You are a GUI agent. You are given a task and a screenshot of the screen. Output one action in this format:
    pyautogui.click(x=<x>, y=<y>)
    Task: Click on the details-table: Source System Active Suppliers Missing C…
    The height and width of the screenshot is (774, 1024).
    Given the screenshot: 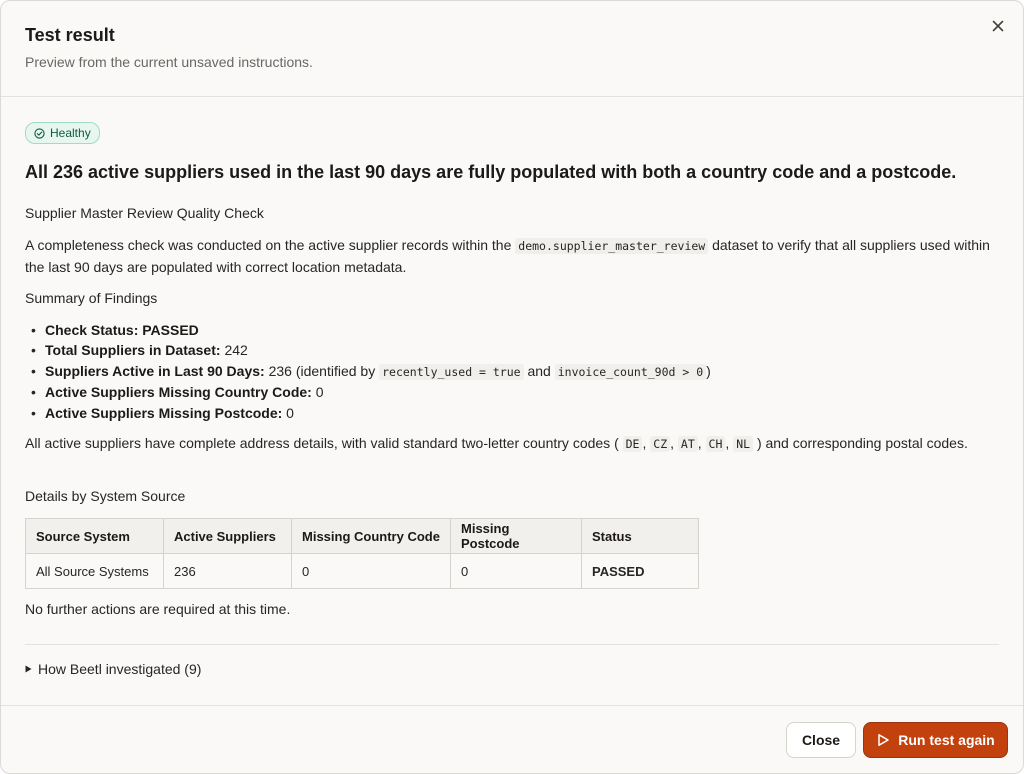 What is the action you would take?
    pyautogui.click(x=362, y=553)
    